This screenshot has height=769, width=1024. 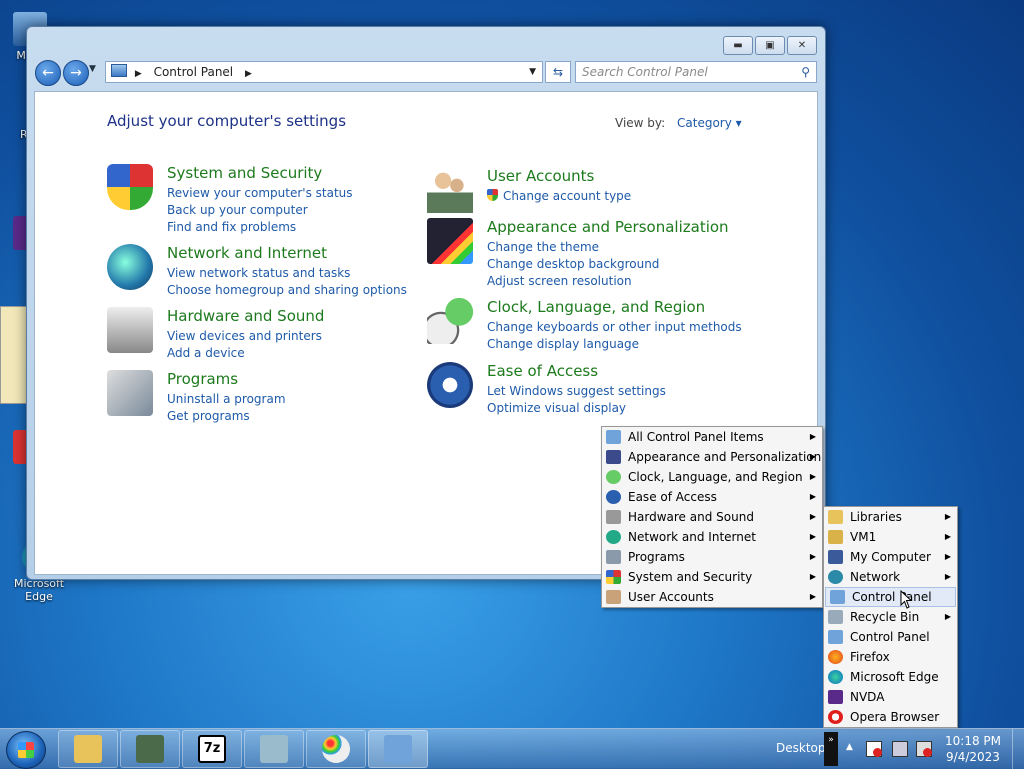 I want to click on desktop-toolbar-label: Desktop, so click(x=801, y=748).